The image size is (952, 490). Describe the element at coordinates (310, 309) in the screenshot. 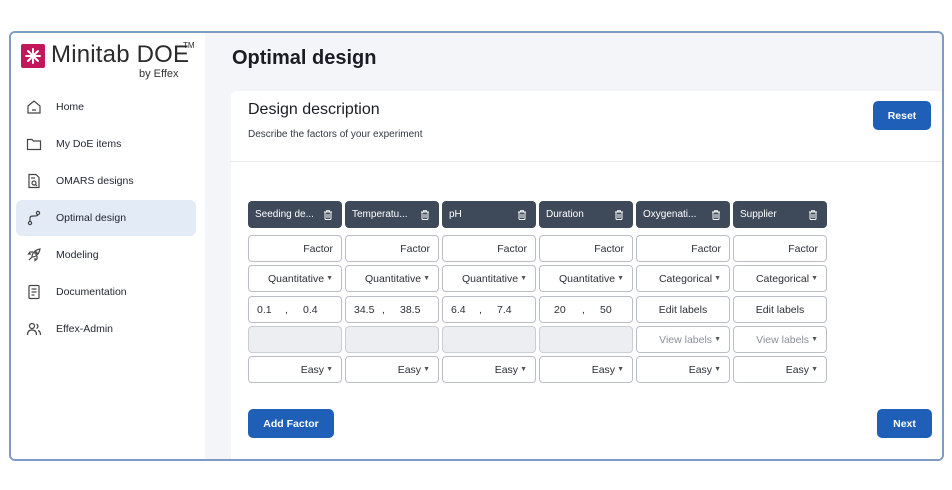

I see `high-value: 0.4` at that location.